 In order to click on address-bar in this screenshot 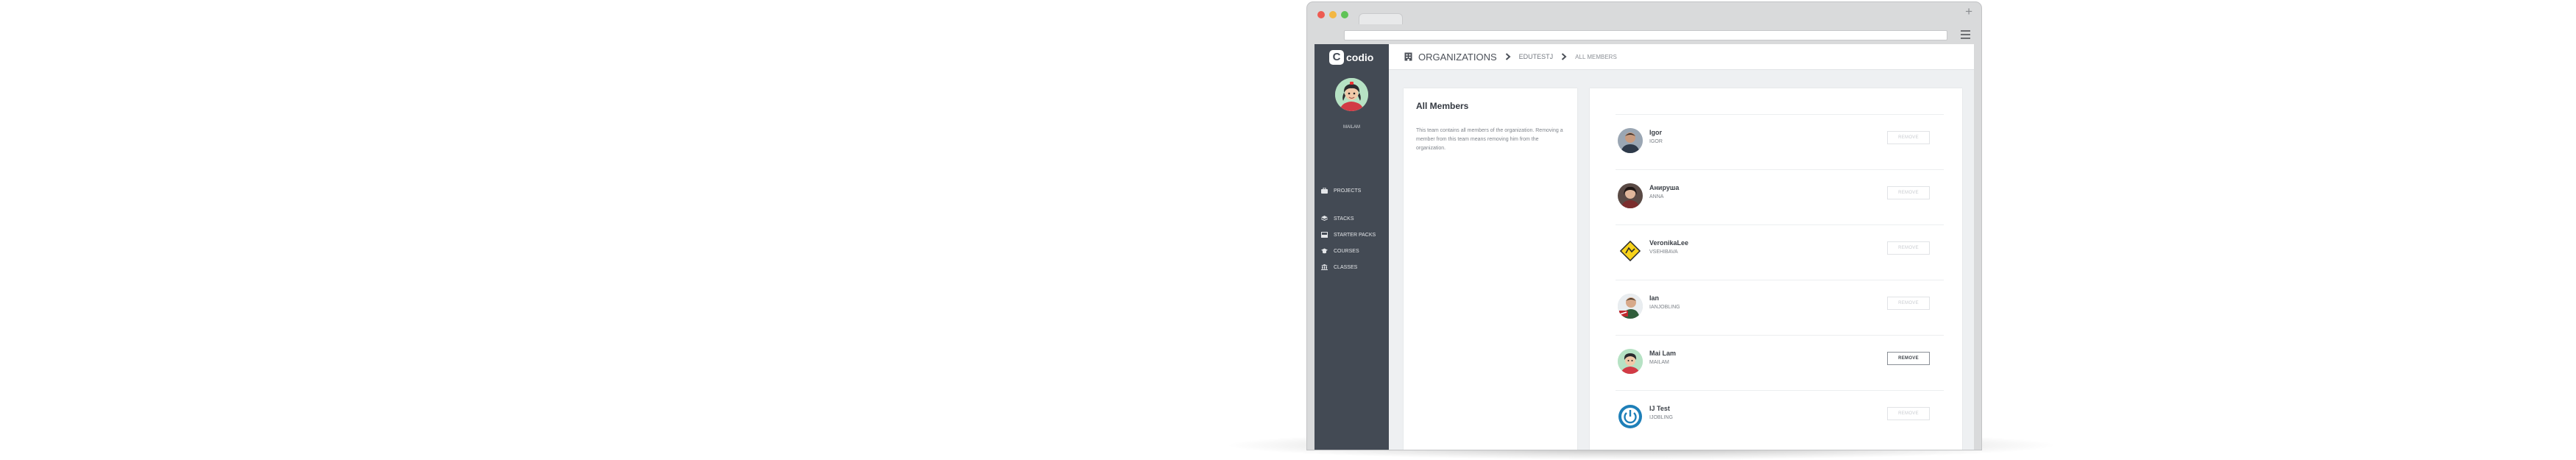, I will do `click(1645, 35)`.